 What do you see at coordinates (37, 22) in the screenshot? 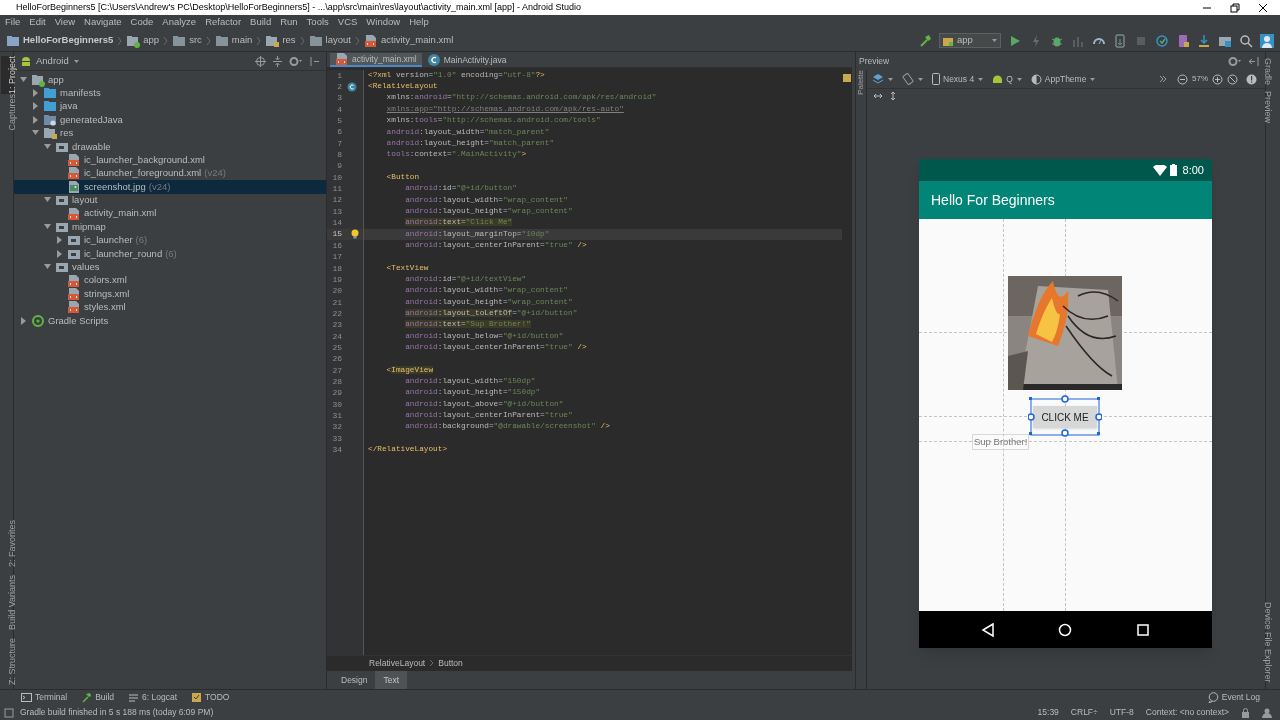
I see `menu-item: Edit` at bounding box center [37, 22].